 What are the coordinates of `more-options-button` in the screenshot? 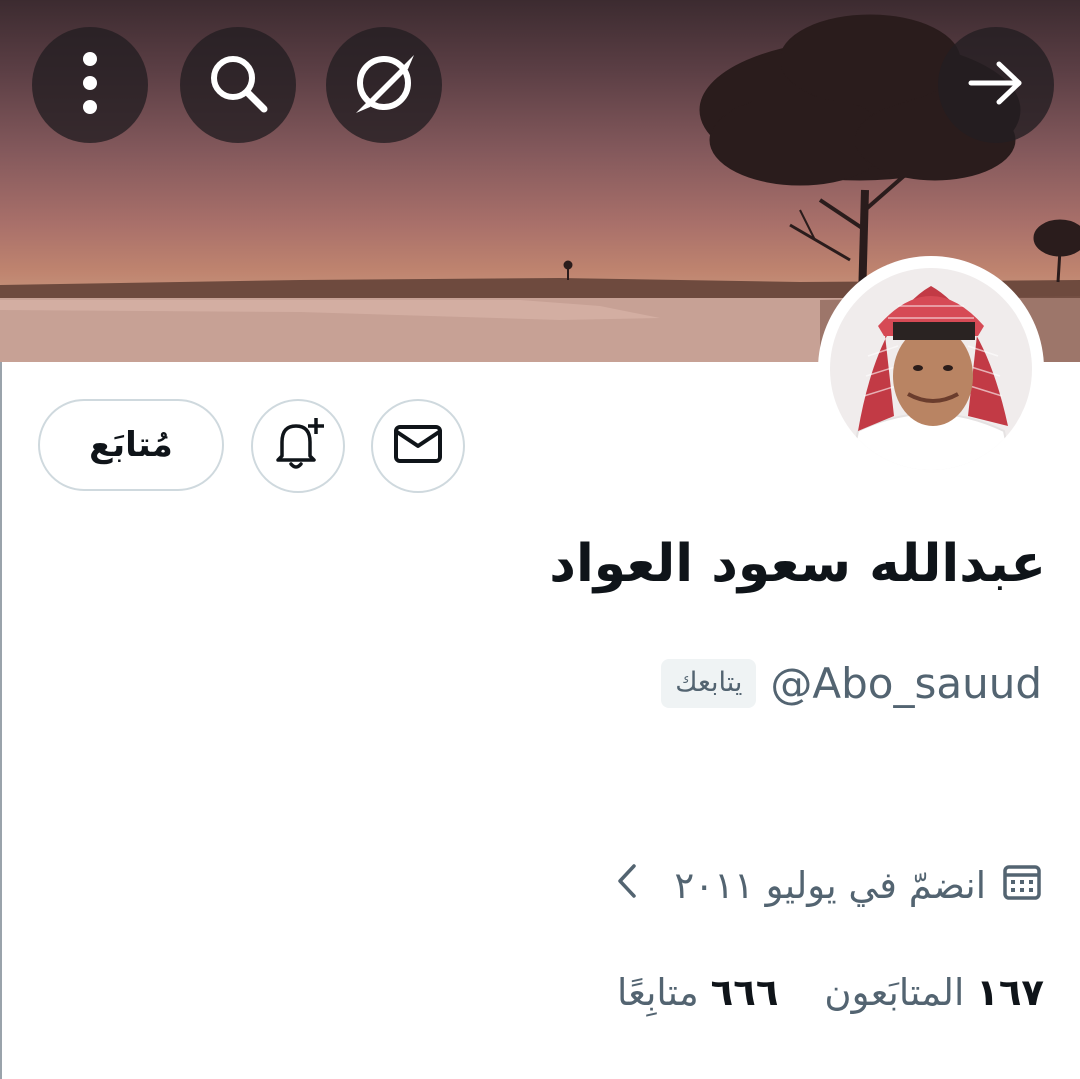 It's located at (90, 85).